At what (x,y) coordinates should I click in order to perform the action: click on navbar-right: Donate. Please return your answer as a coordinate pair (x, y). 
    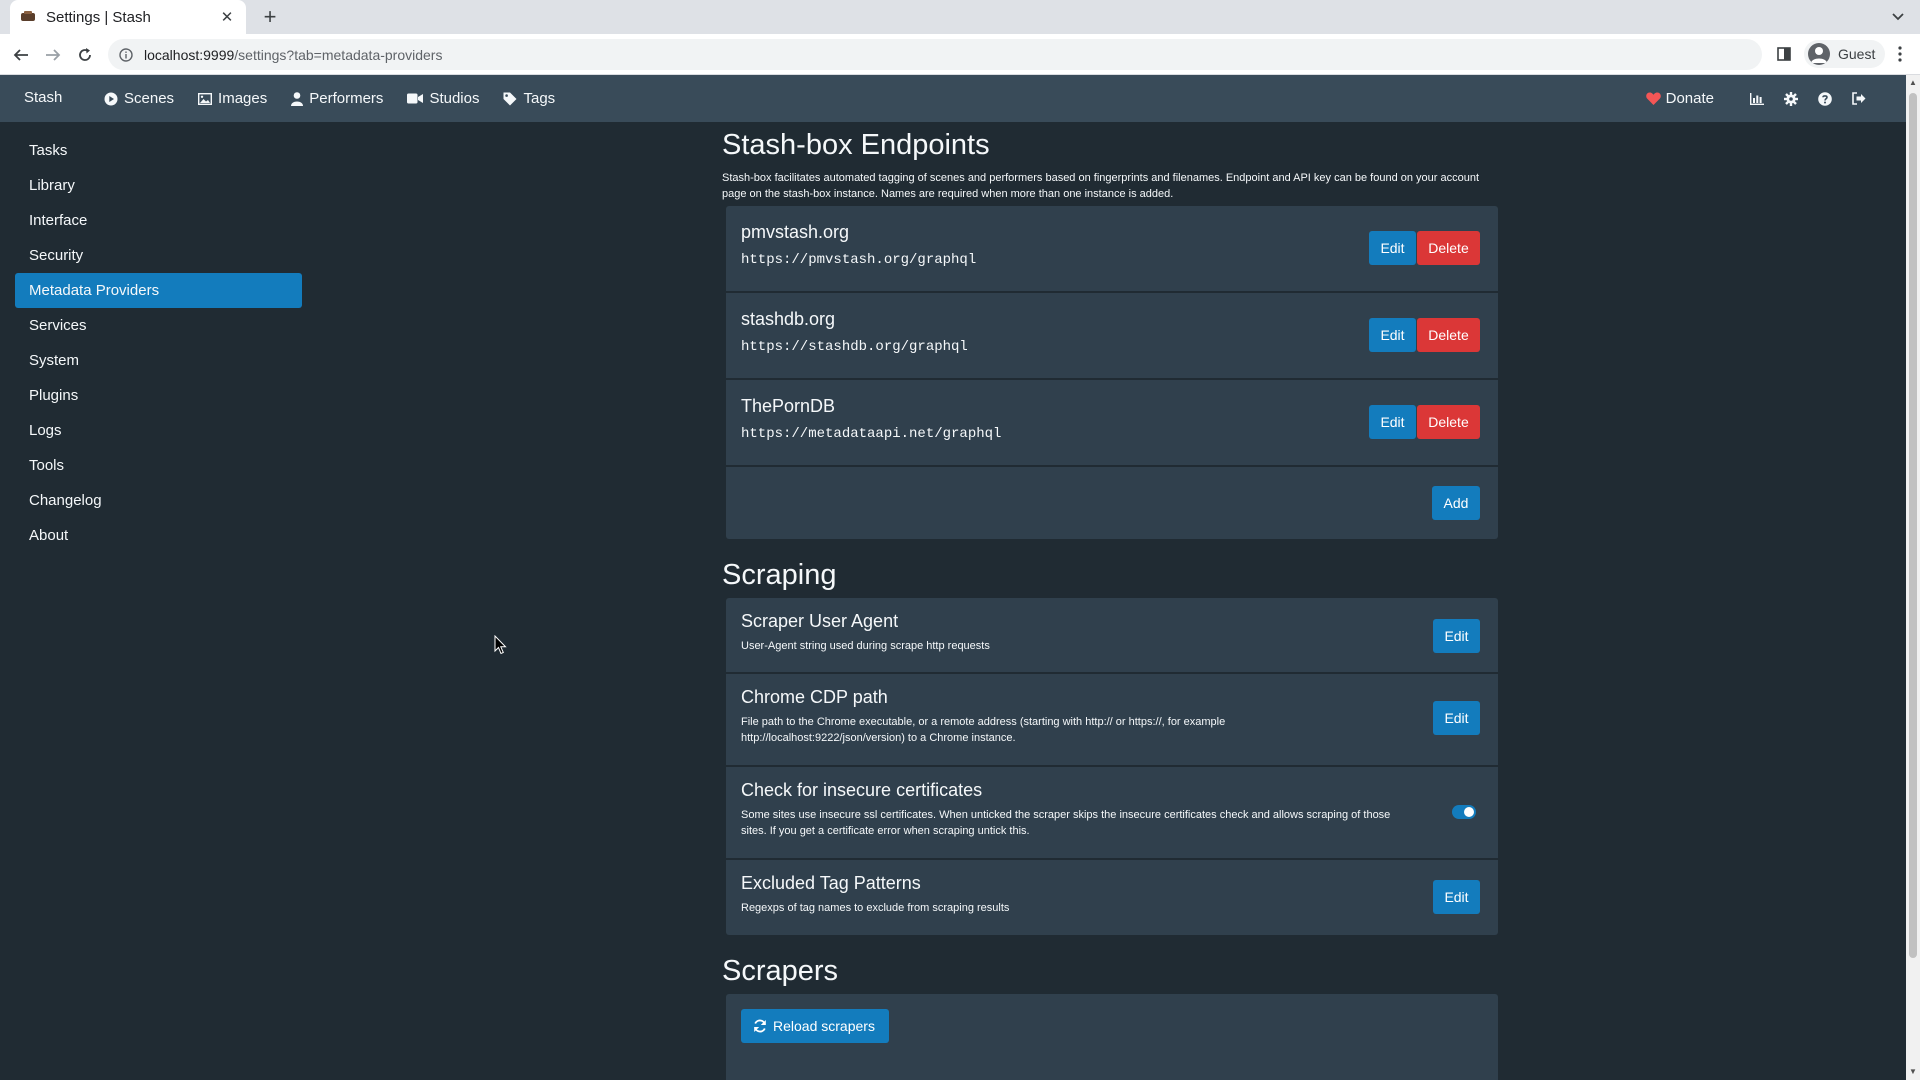
    Looking at the image, I should click on (1760, 98).